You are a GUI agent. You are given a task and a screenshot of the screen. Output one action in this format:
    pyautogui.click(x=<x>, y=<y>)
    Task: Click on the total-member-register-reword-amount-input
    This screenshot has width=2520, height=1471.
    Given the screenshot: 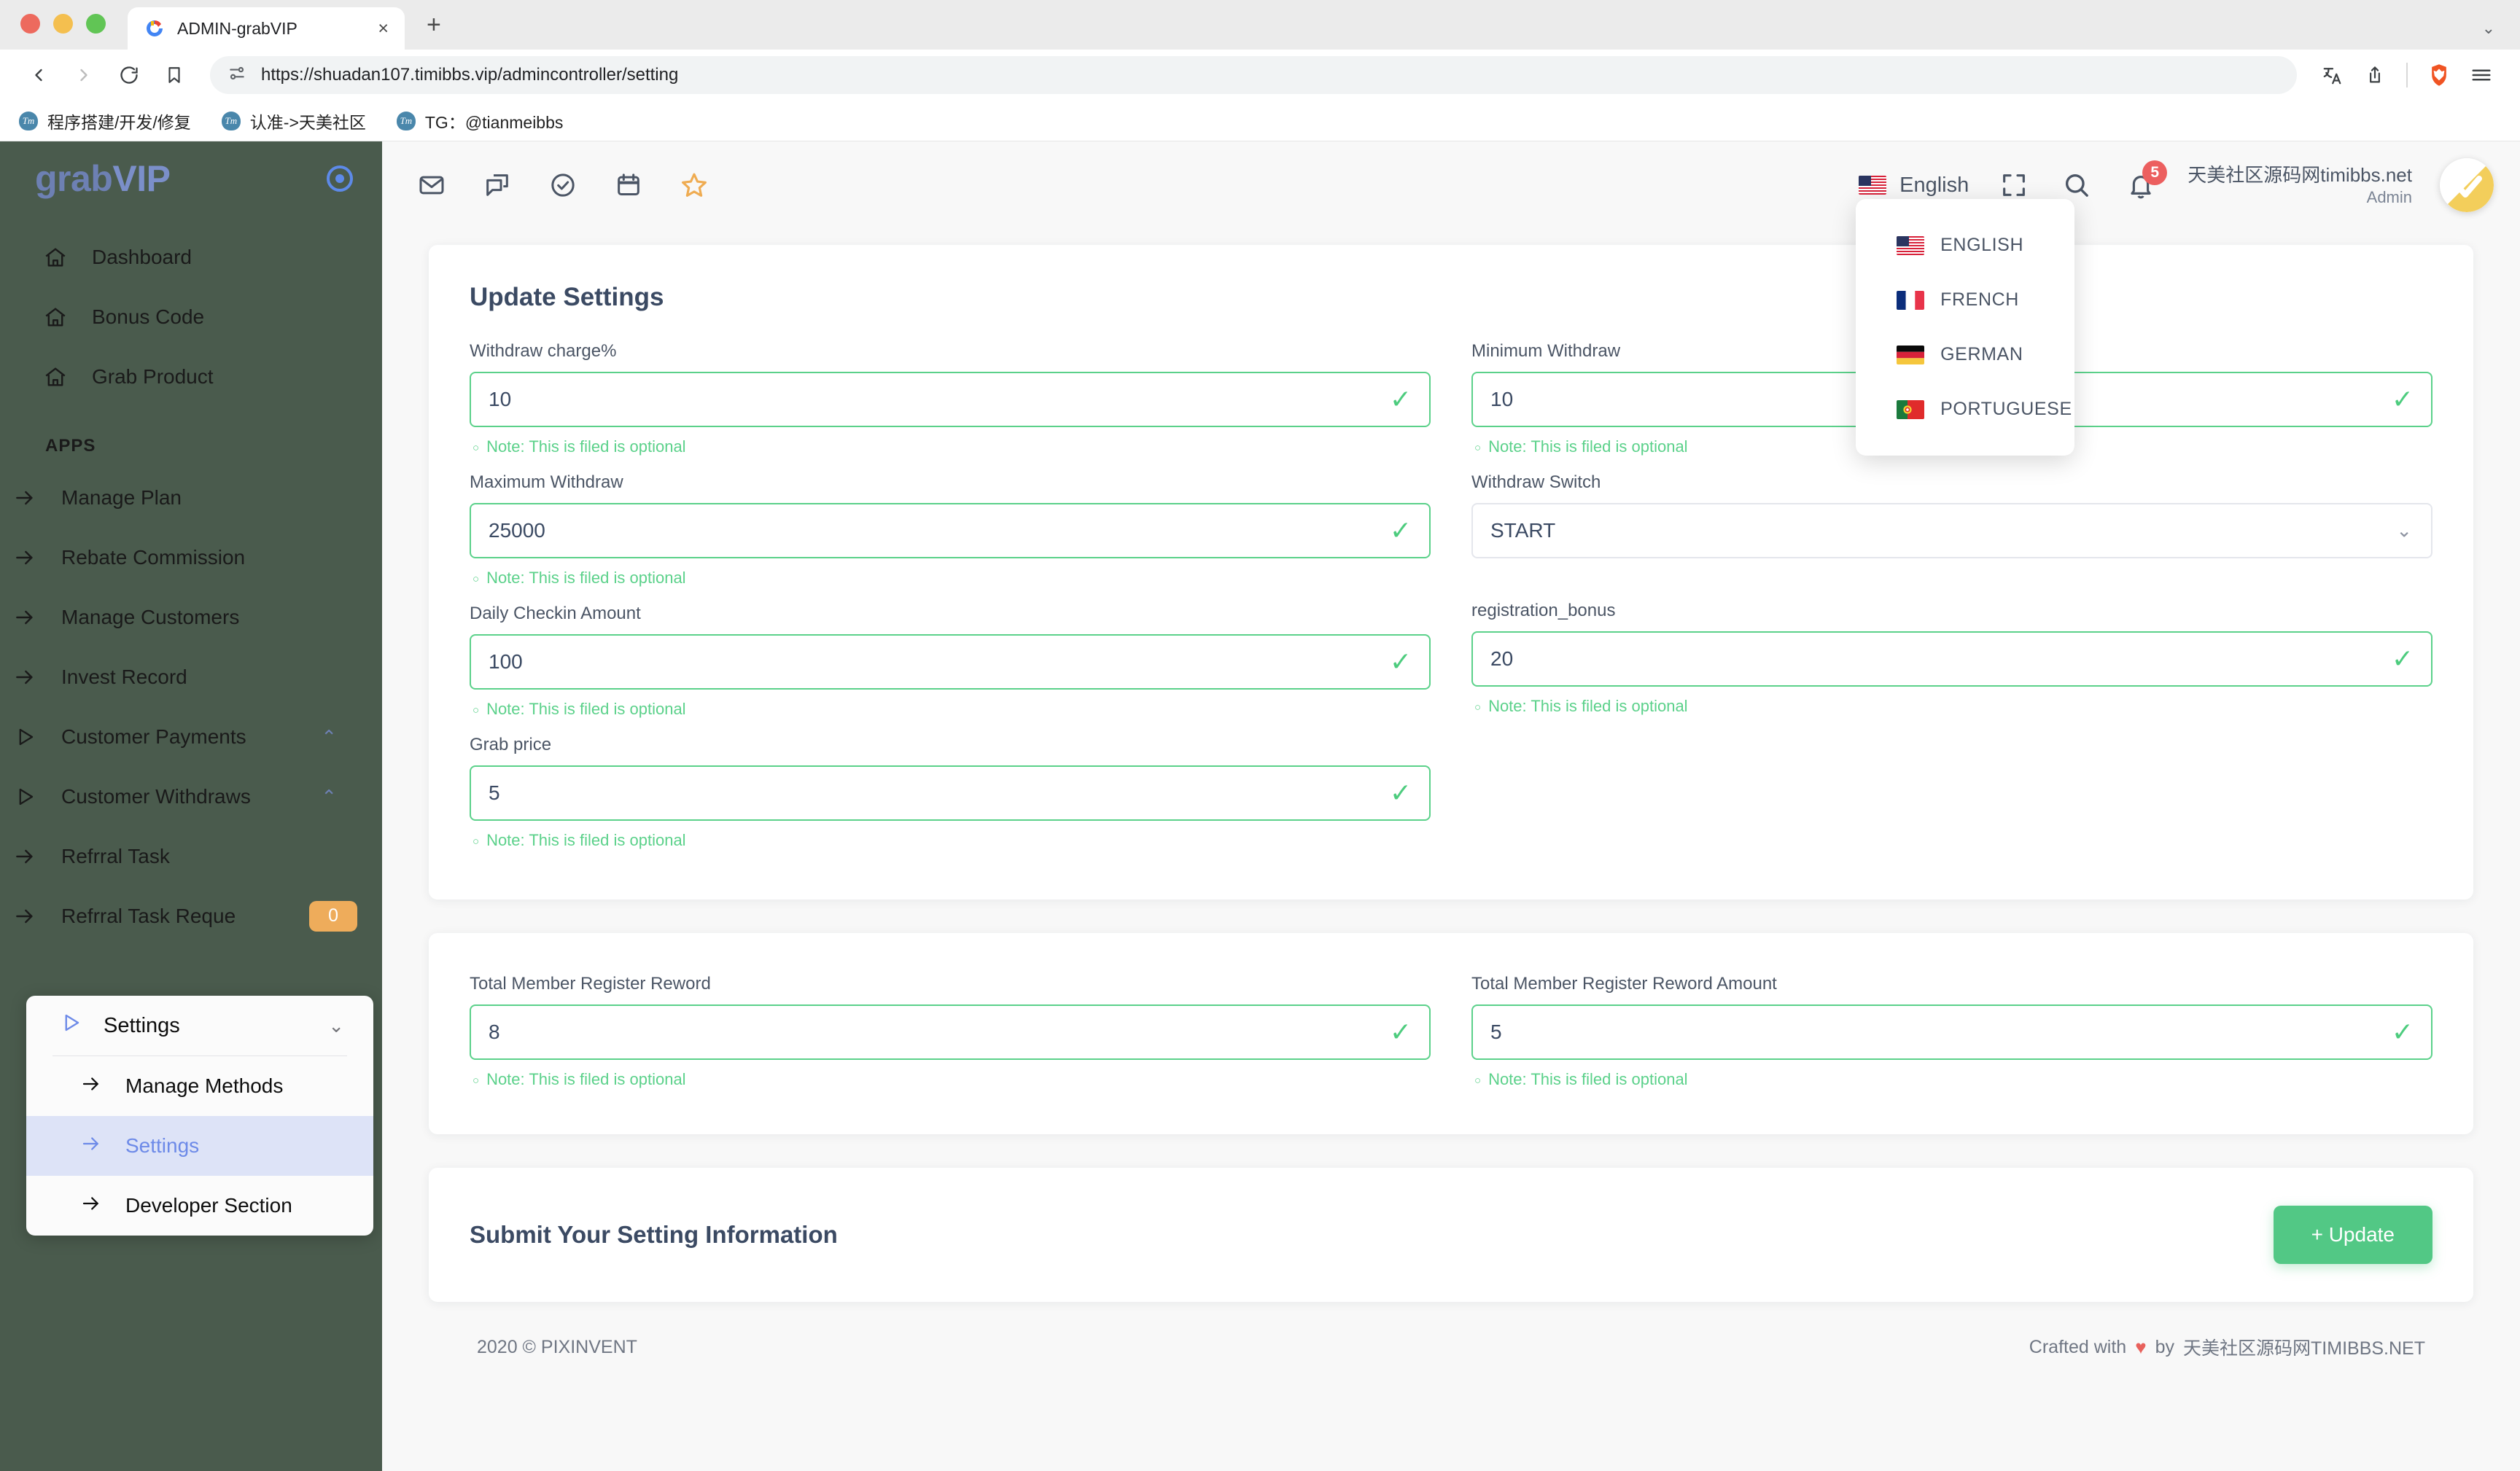 What is the action you would take?
    pyautogui.click(x=1951, y=1032)
    